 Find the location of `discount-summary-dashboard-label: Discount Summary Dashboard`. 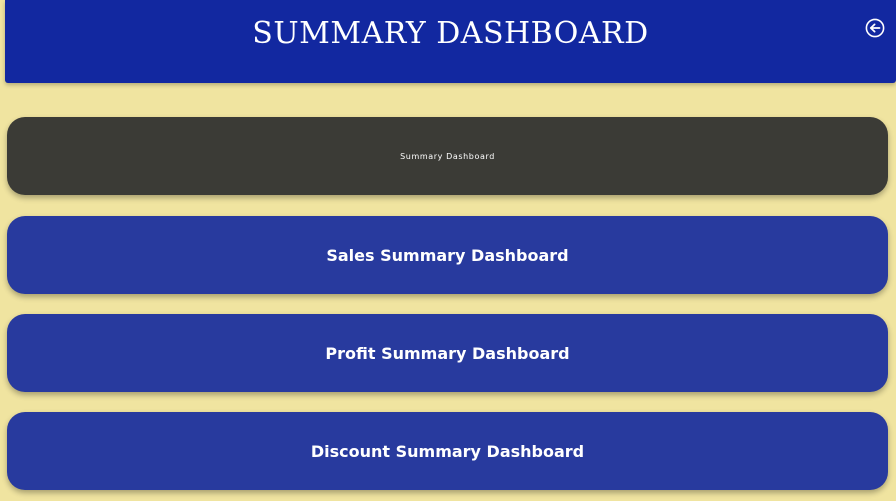

discount-summary-dashboard-label: Discount Summary Dashboard is located at coordinates (447, 451).